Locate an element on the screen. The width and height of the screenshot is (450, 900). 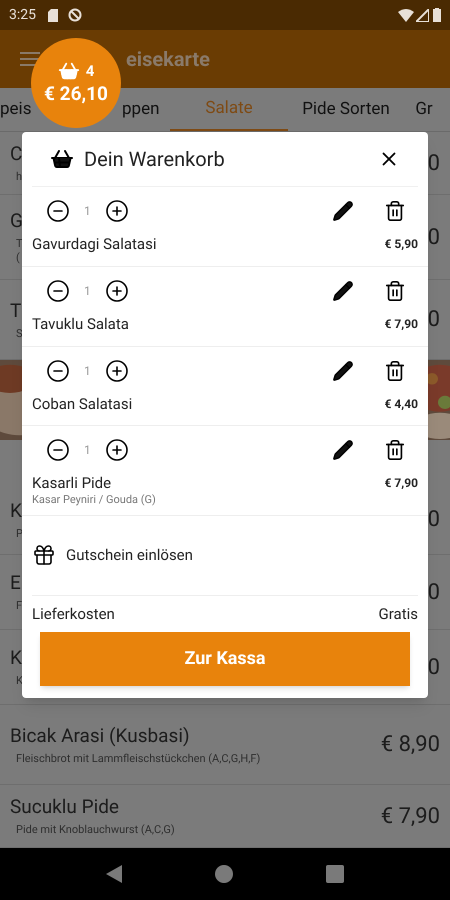
checkout-button: Zur Kassa is located at coordinates (225, 659).